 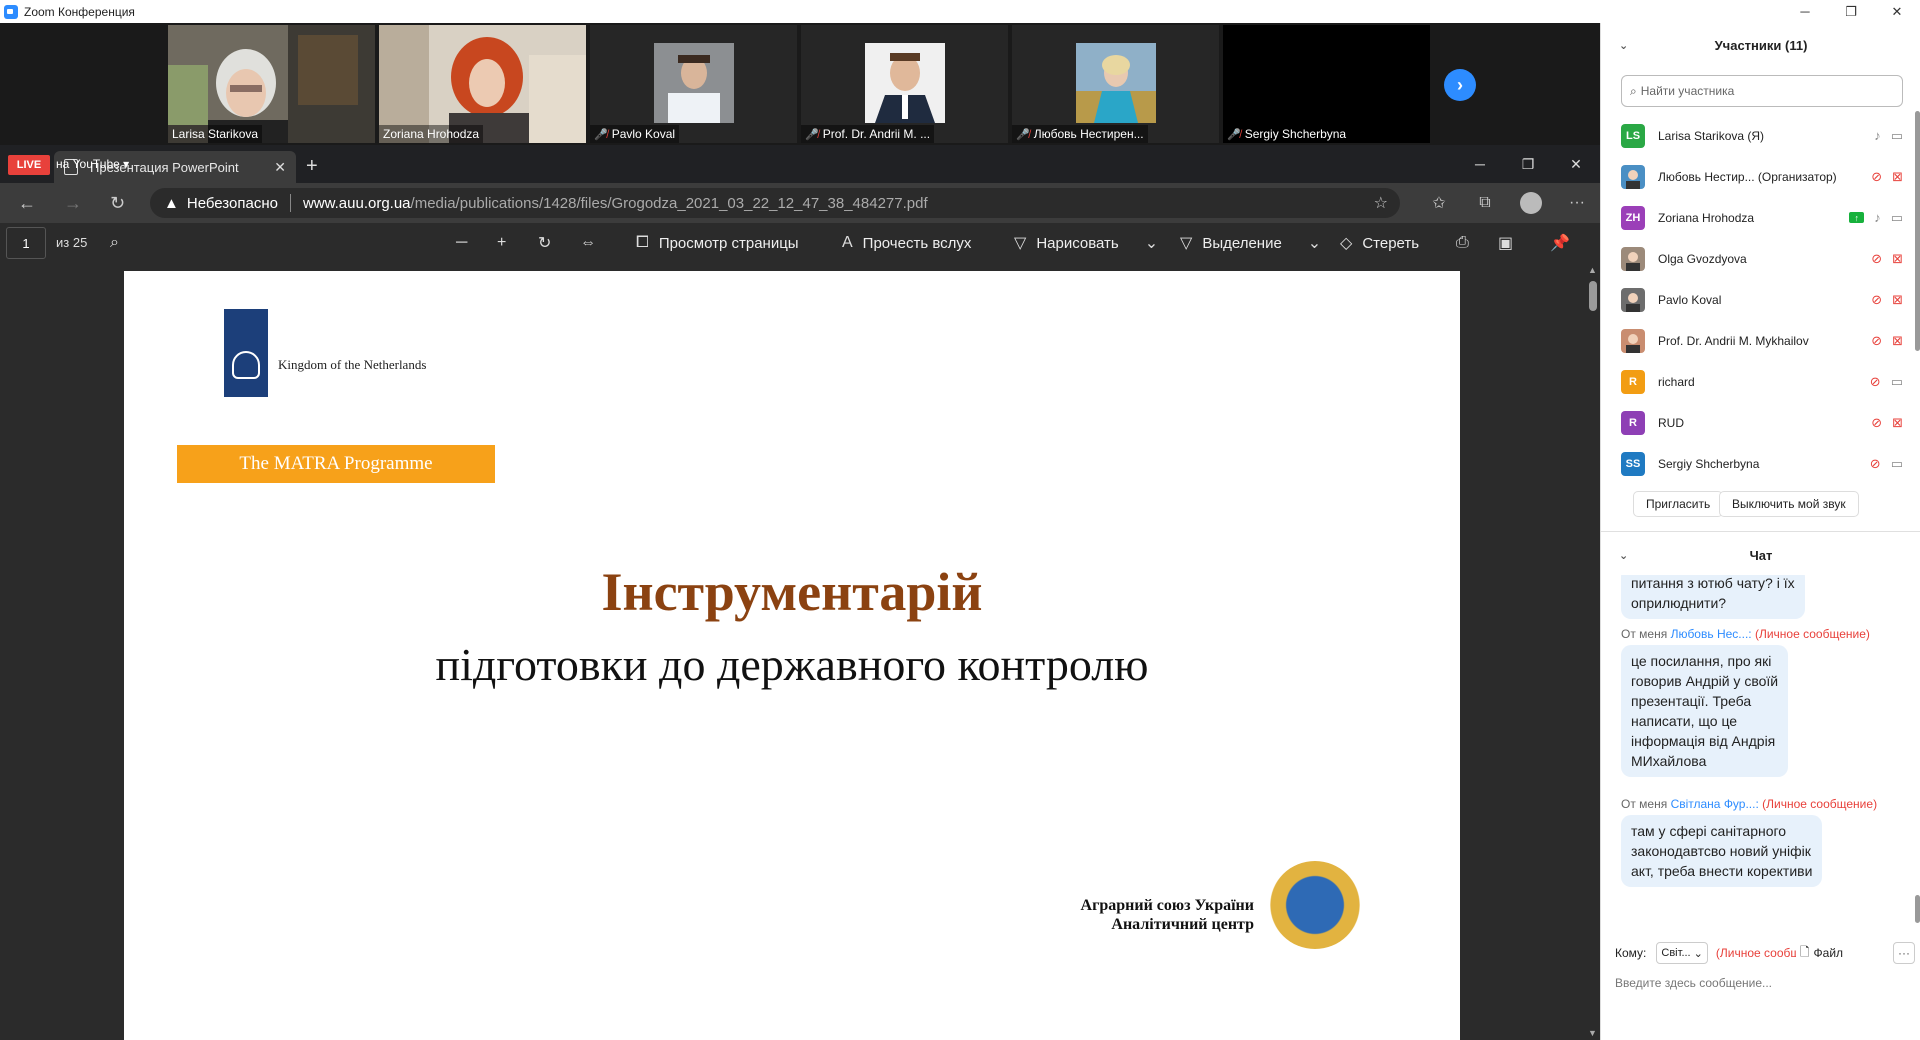 I want to click on print-icon: ⎙, so click(x=1467, y=243).